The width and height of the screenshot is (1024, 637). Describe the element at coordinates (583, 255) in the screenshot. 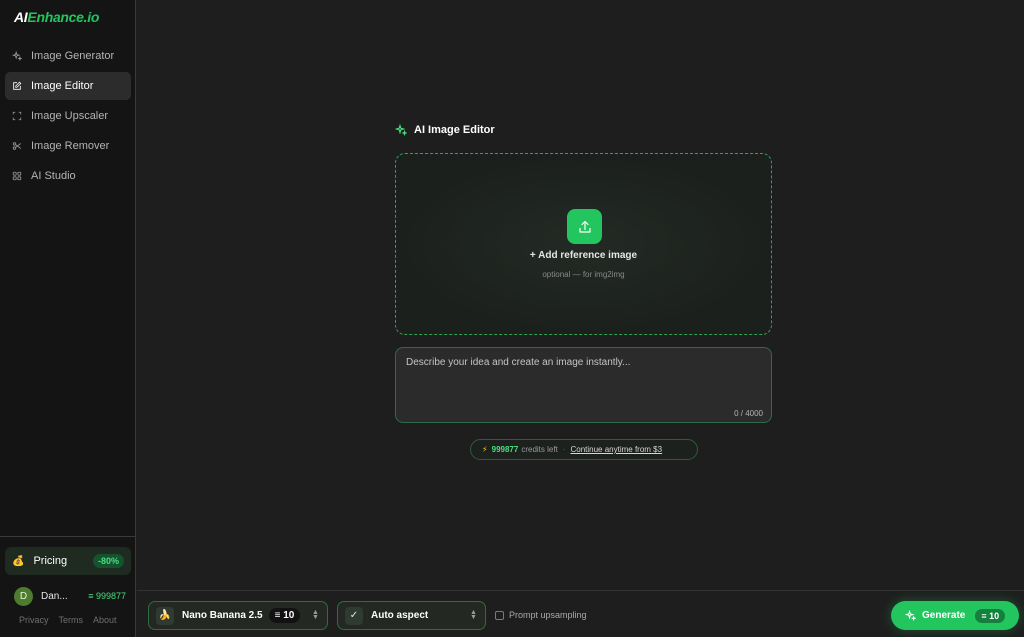

I see `dropzone-title: + Add reference image` at that location.